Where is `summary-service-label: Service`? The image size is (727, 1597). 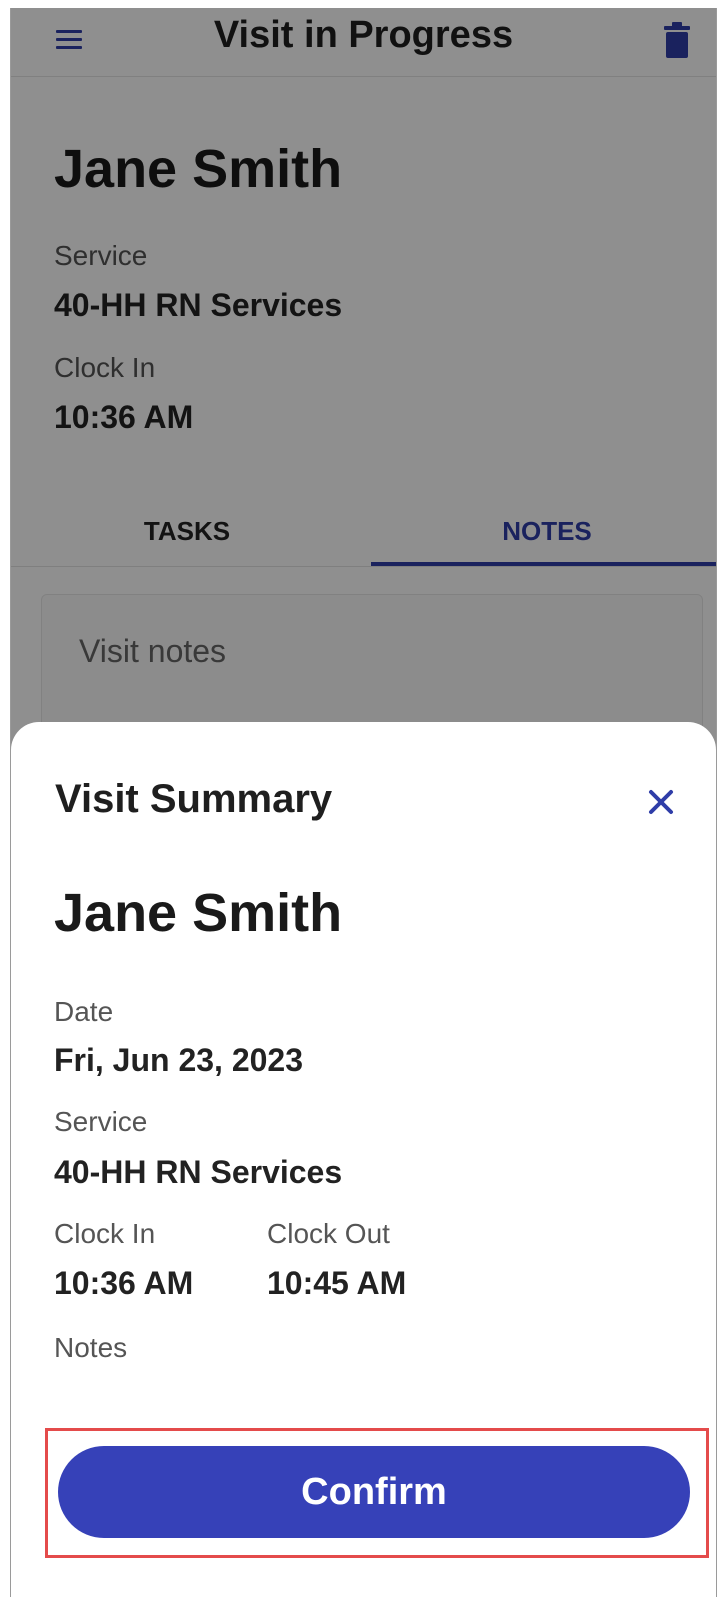
summary-service-label: Service is located at coordinates (101, 1121).